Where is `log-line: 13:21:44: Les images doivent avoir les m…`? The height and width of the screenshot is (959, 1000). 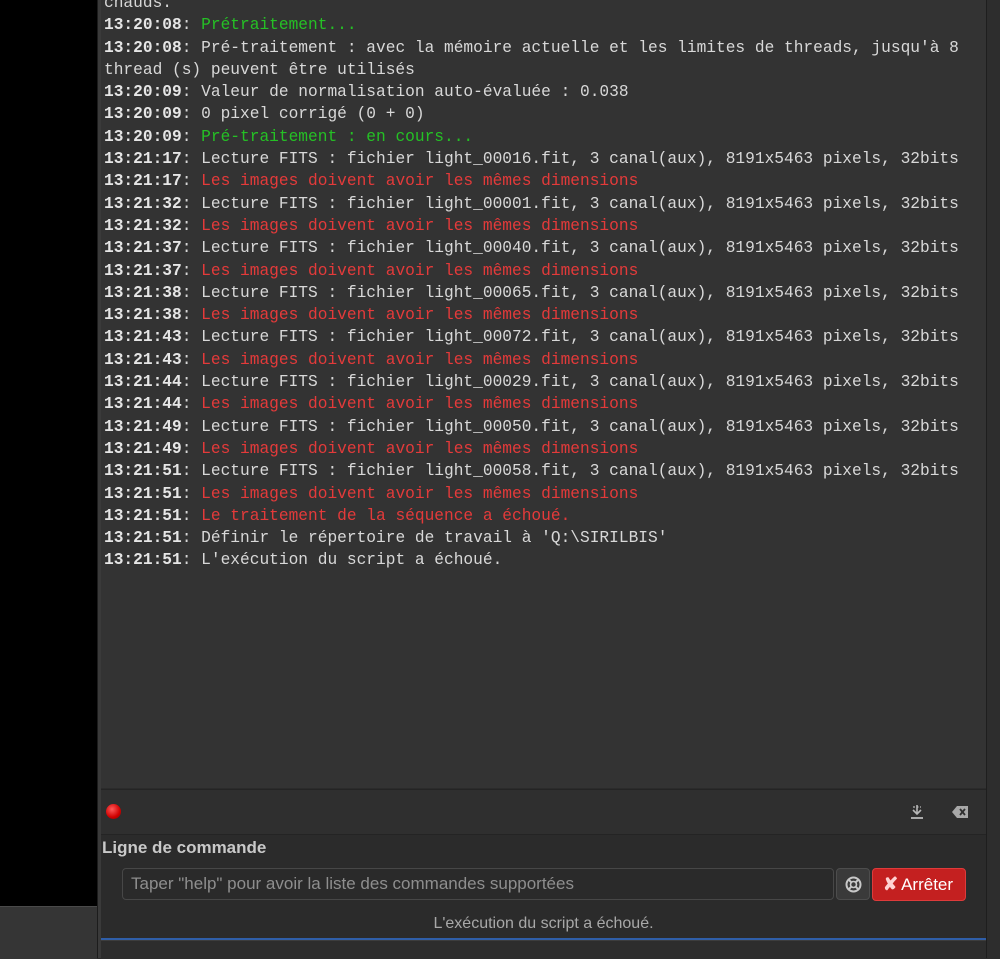 log-line: 13:21:44: Les images doivent avoir les m… is located at coordinates (539, 404).